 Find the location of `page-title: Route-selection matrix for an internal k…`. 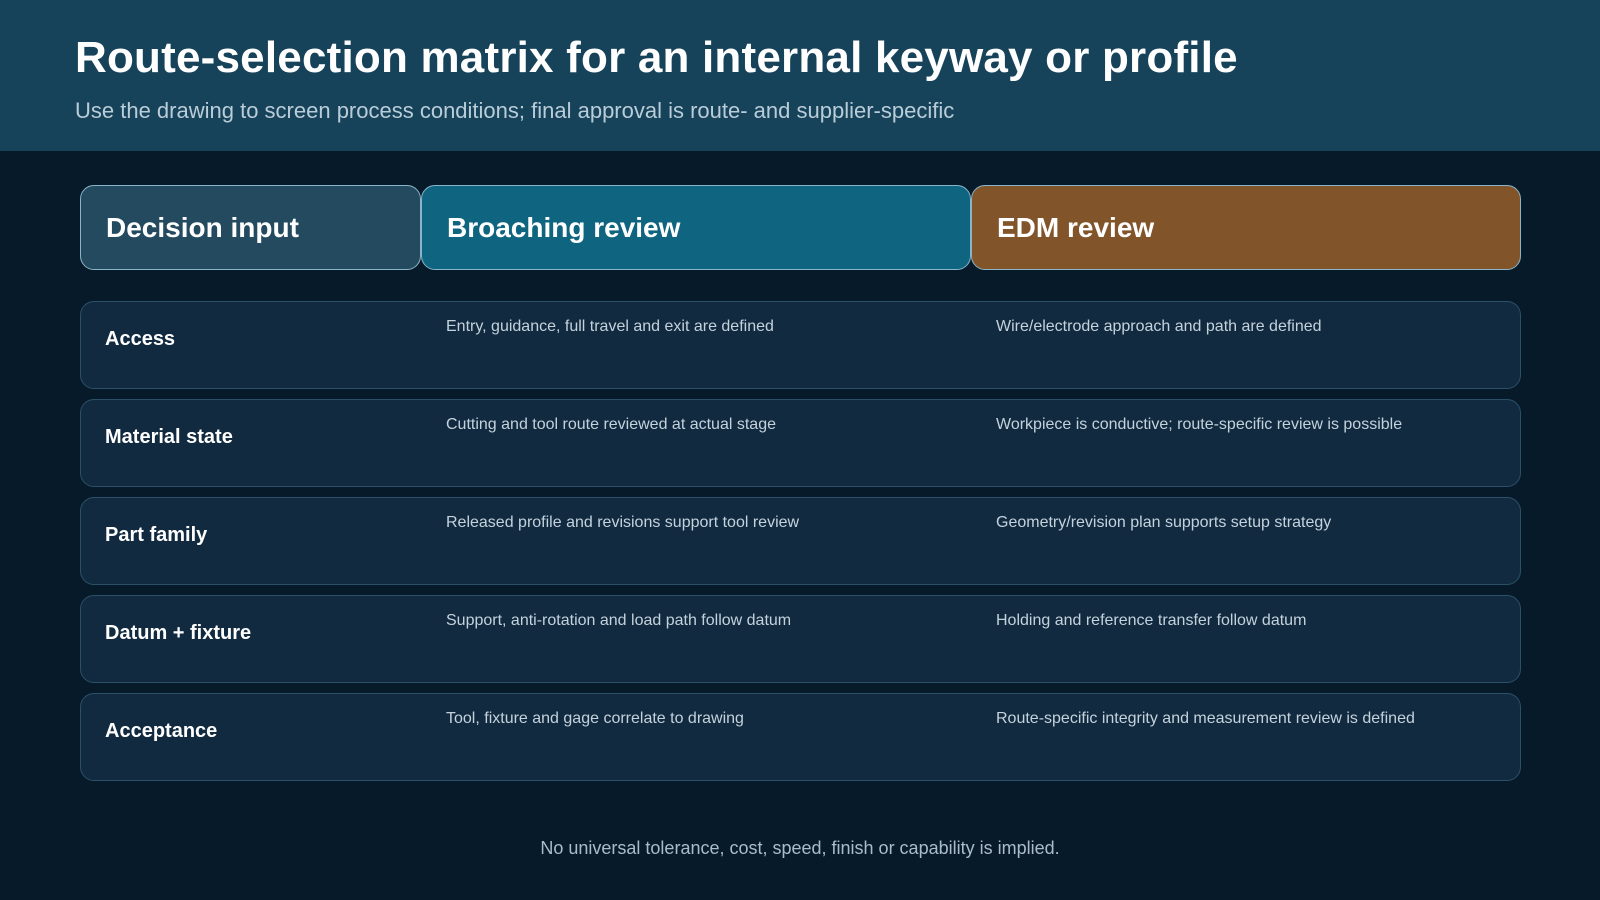

page-title: Route-selection matrix for an internal k… is located at coordinates (656, 57).